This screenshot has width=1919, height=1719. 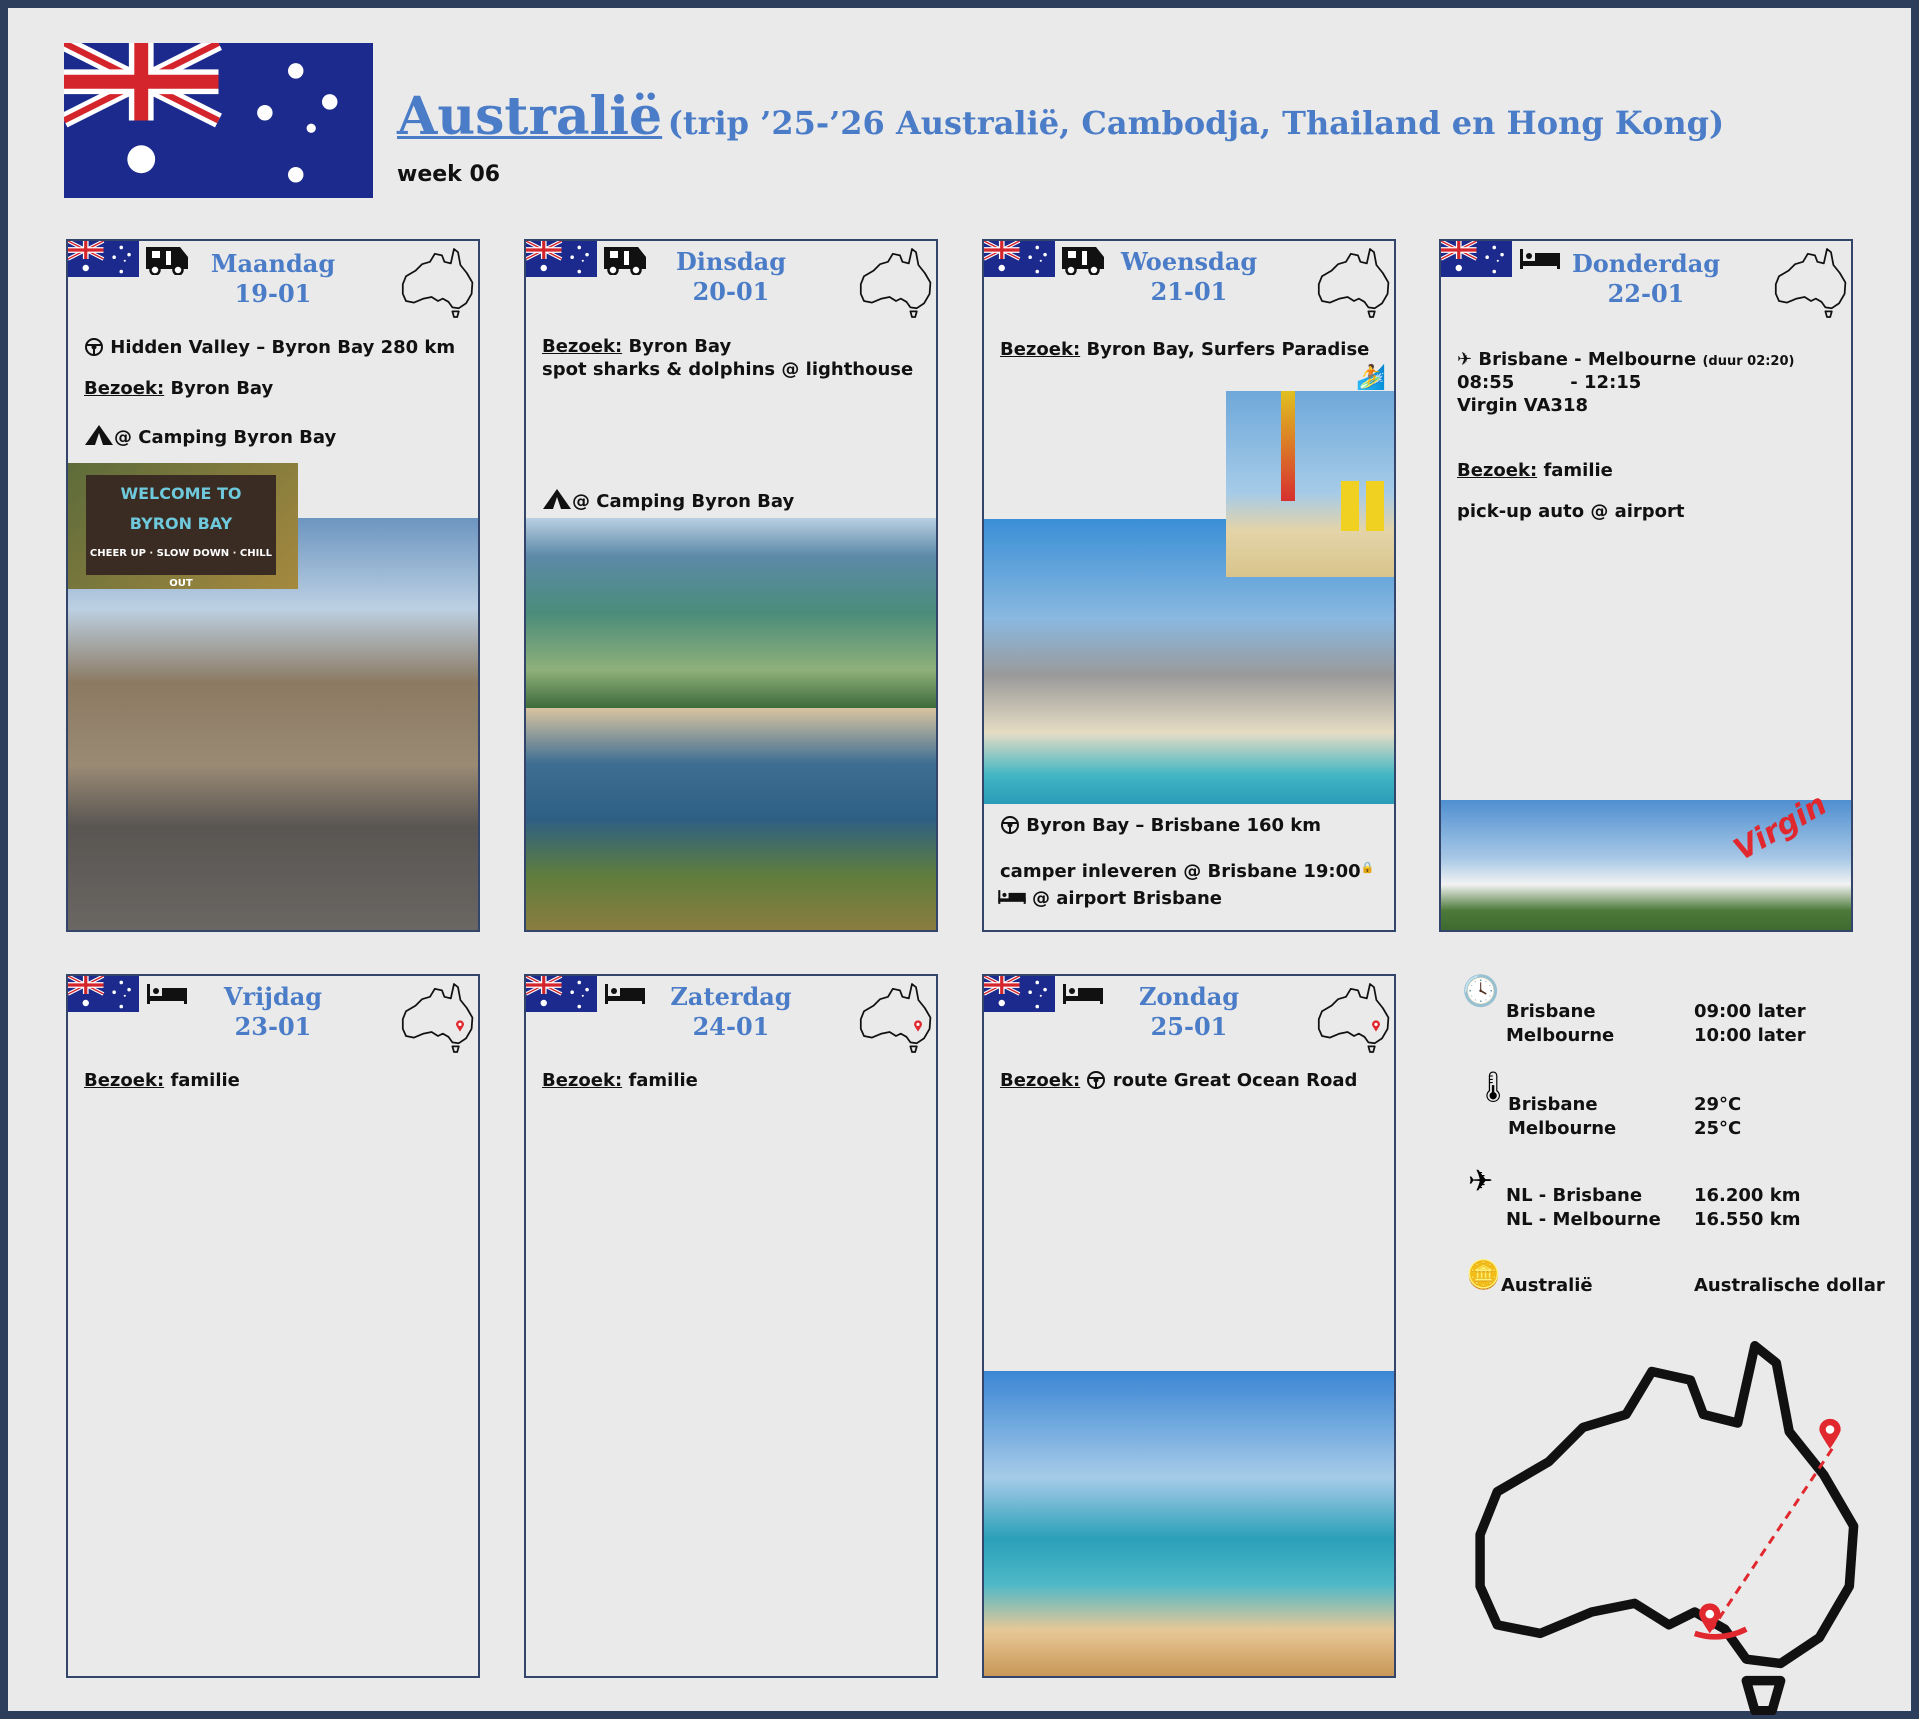 I want to click on photo-virgin-plane: Virgin, so click(x=1646, y=858).